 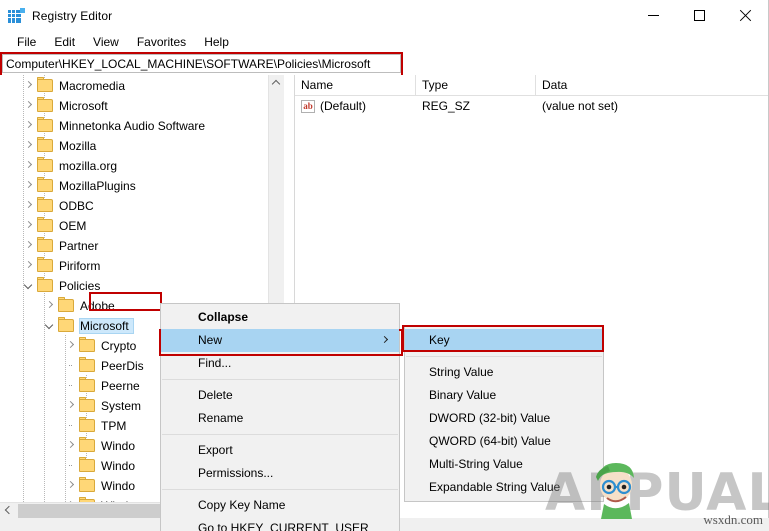 What do you see at coordinates (97, 306) in the screenshot?
I see `tree-node-label: Adobe` at bounding box center [97, 306].